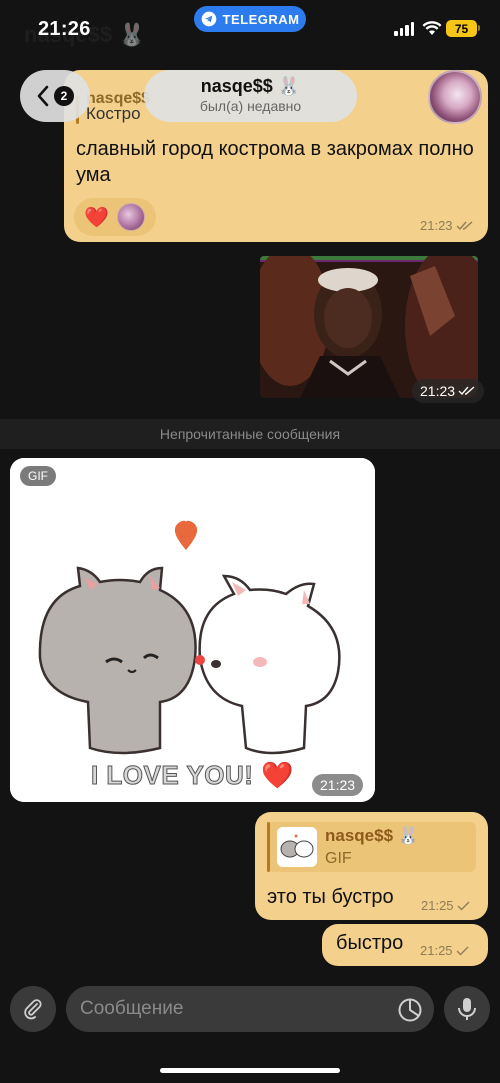 This screenshot has height=1083, width=500. I want to click on message-meta: 21:23, so click(447, 225).